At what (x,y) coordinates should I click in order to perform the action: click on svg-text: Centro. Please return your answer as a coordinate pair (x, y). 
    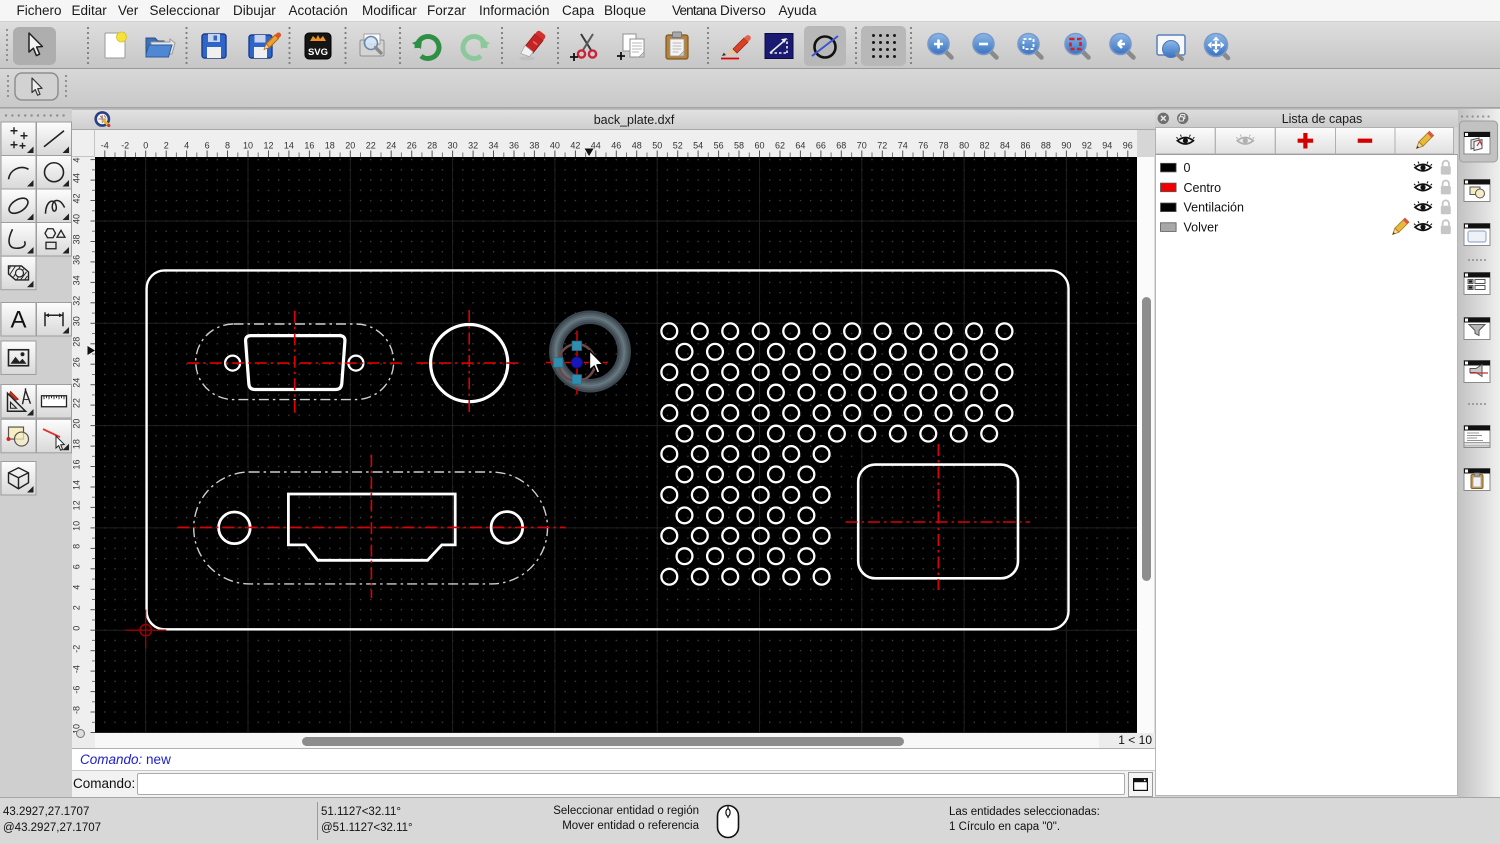
    Looking at the image, I should click on (1203, 188).